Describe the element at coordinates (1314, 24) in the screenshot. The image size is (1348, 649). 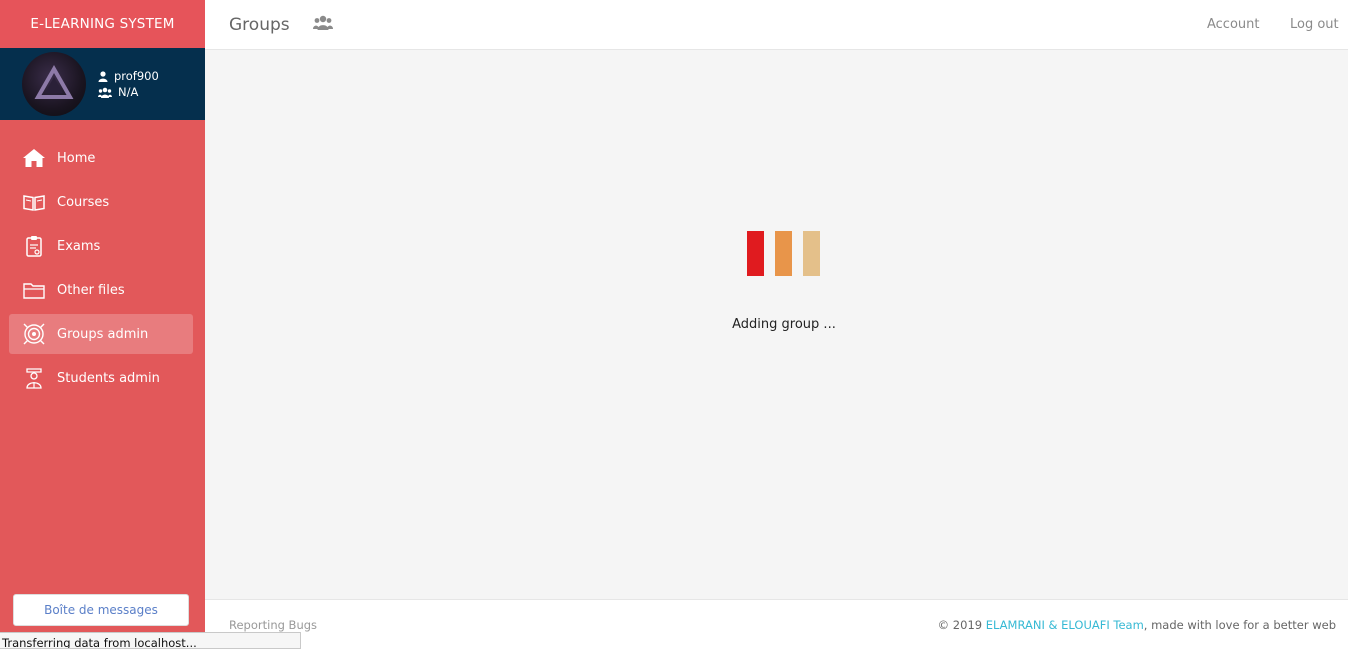
I see `logout-link: Log out` at that location.